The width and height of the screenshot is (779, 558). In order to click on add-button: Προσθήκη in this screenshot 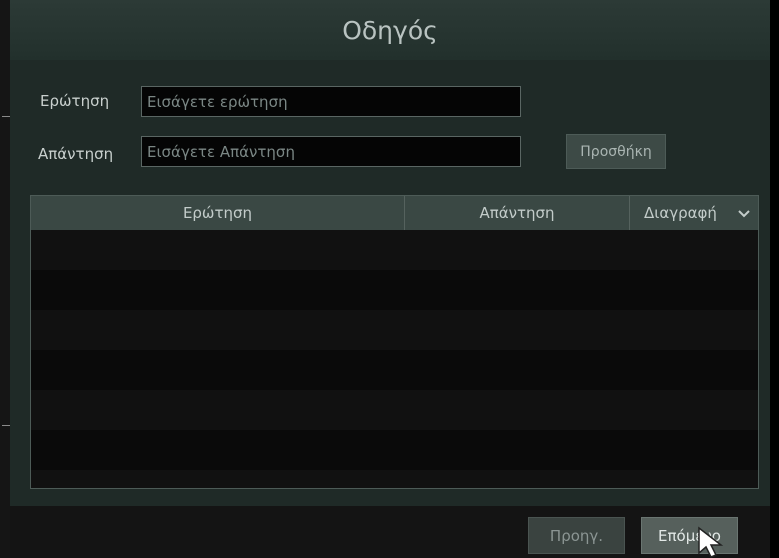, I will do `click(616, 151)`.